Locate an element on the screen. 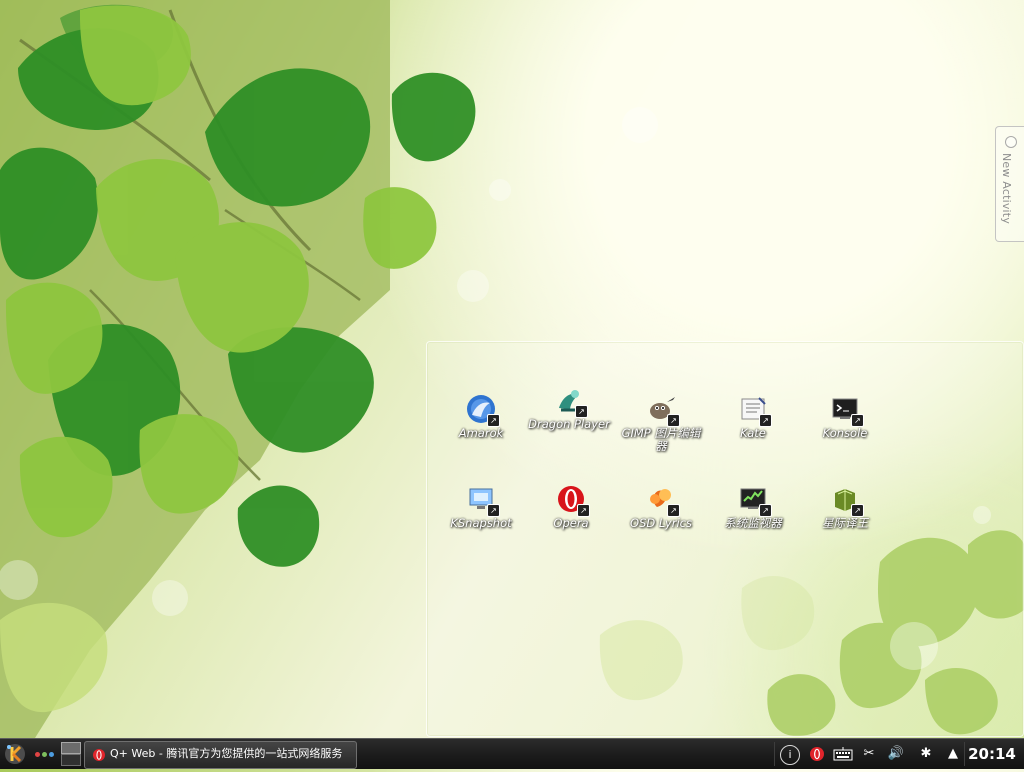 Image resolution: width=1024 pixels, height=772 pixels. system-monitor-icon: ↗ is located at coordinates (754, 500).